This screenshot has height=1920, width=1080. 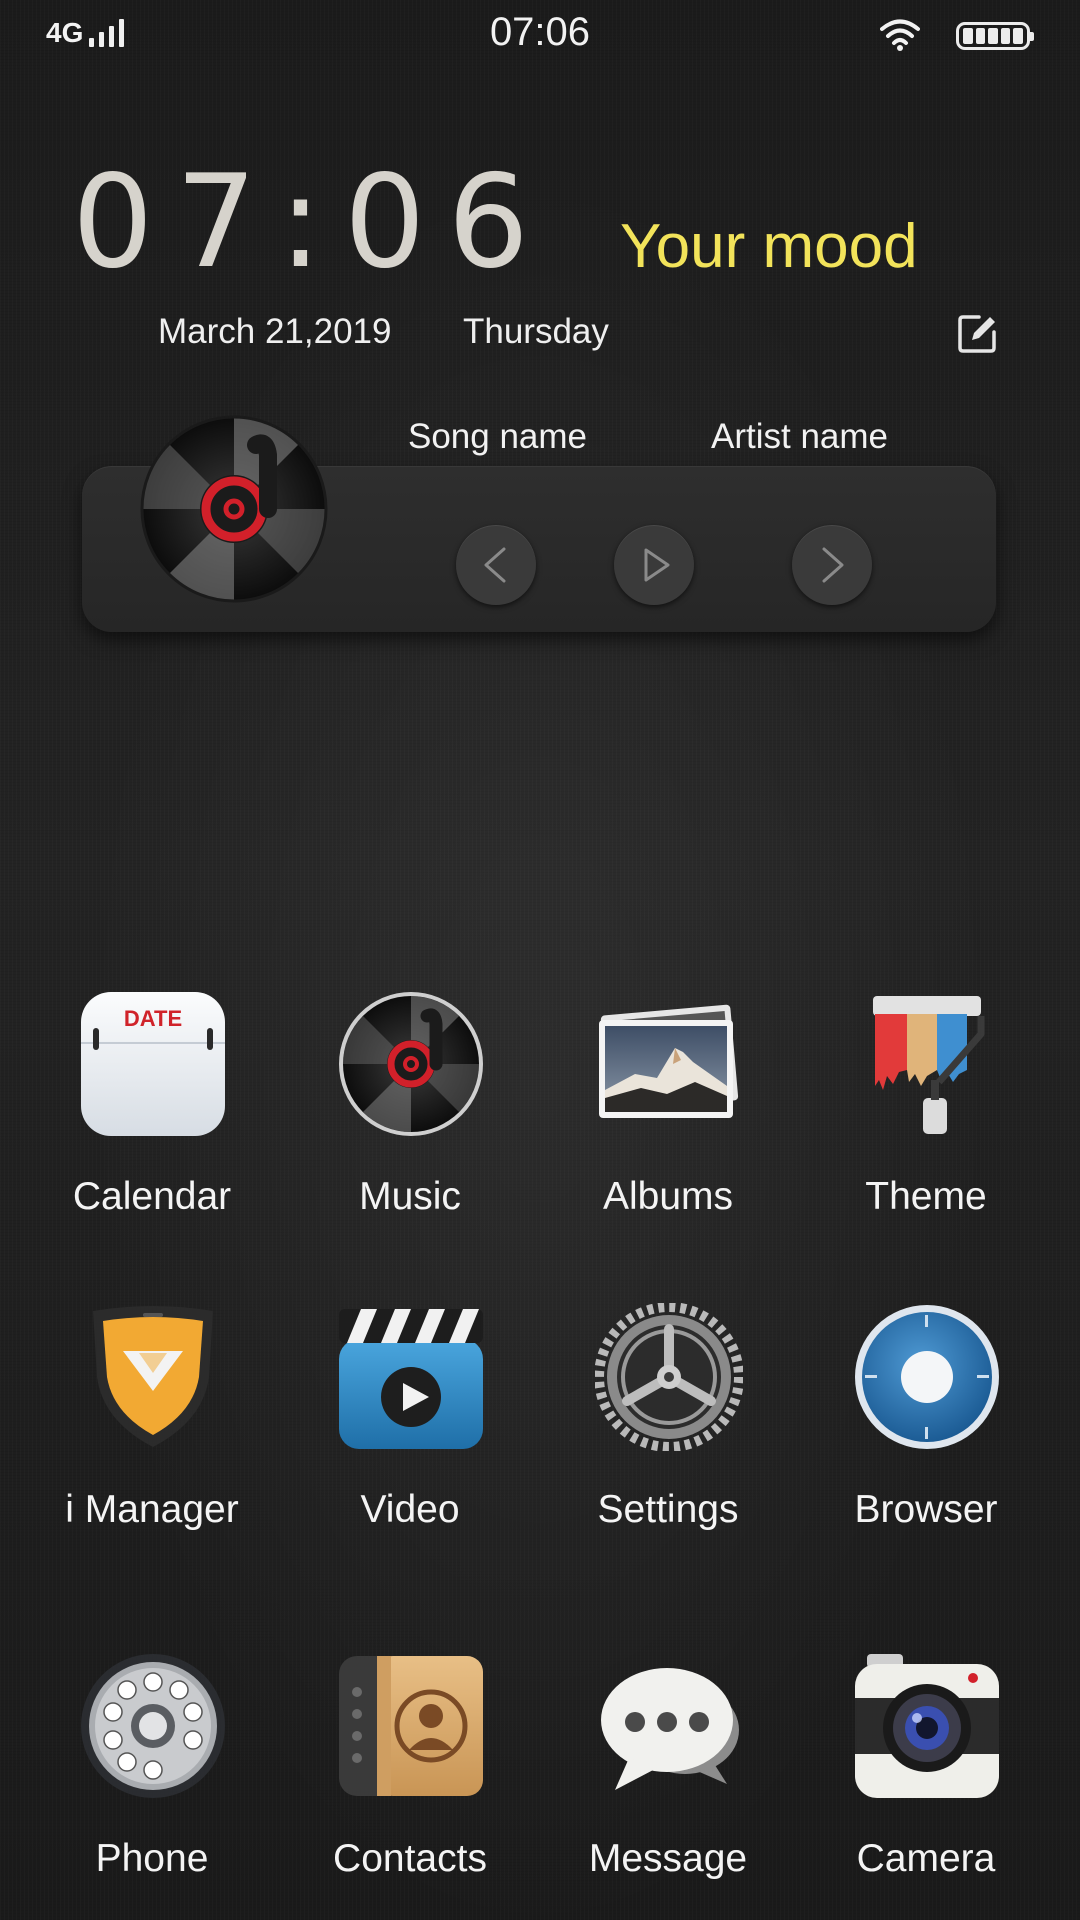 I want to click on app-label: Theme, so click(x=926, y=1196).